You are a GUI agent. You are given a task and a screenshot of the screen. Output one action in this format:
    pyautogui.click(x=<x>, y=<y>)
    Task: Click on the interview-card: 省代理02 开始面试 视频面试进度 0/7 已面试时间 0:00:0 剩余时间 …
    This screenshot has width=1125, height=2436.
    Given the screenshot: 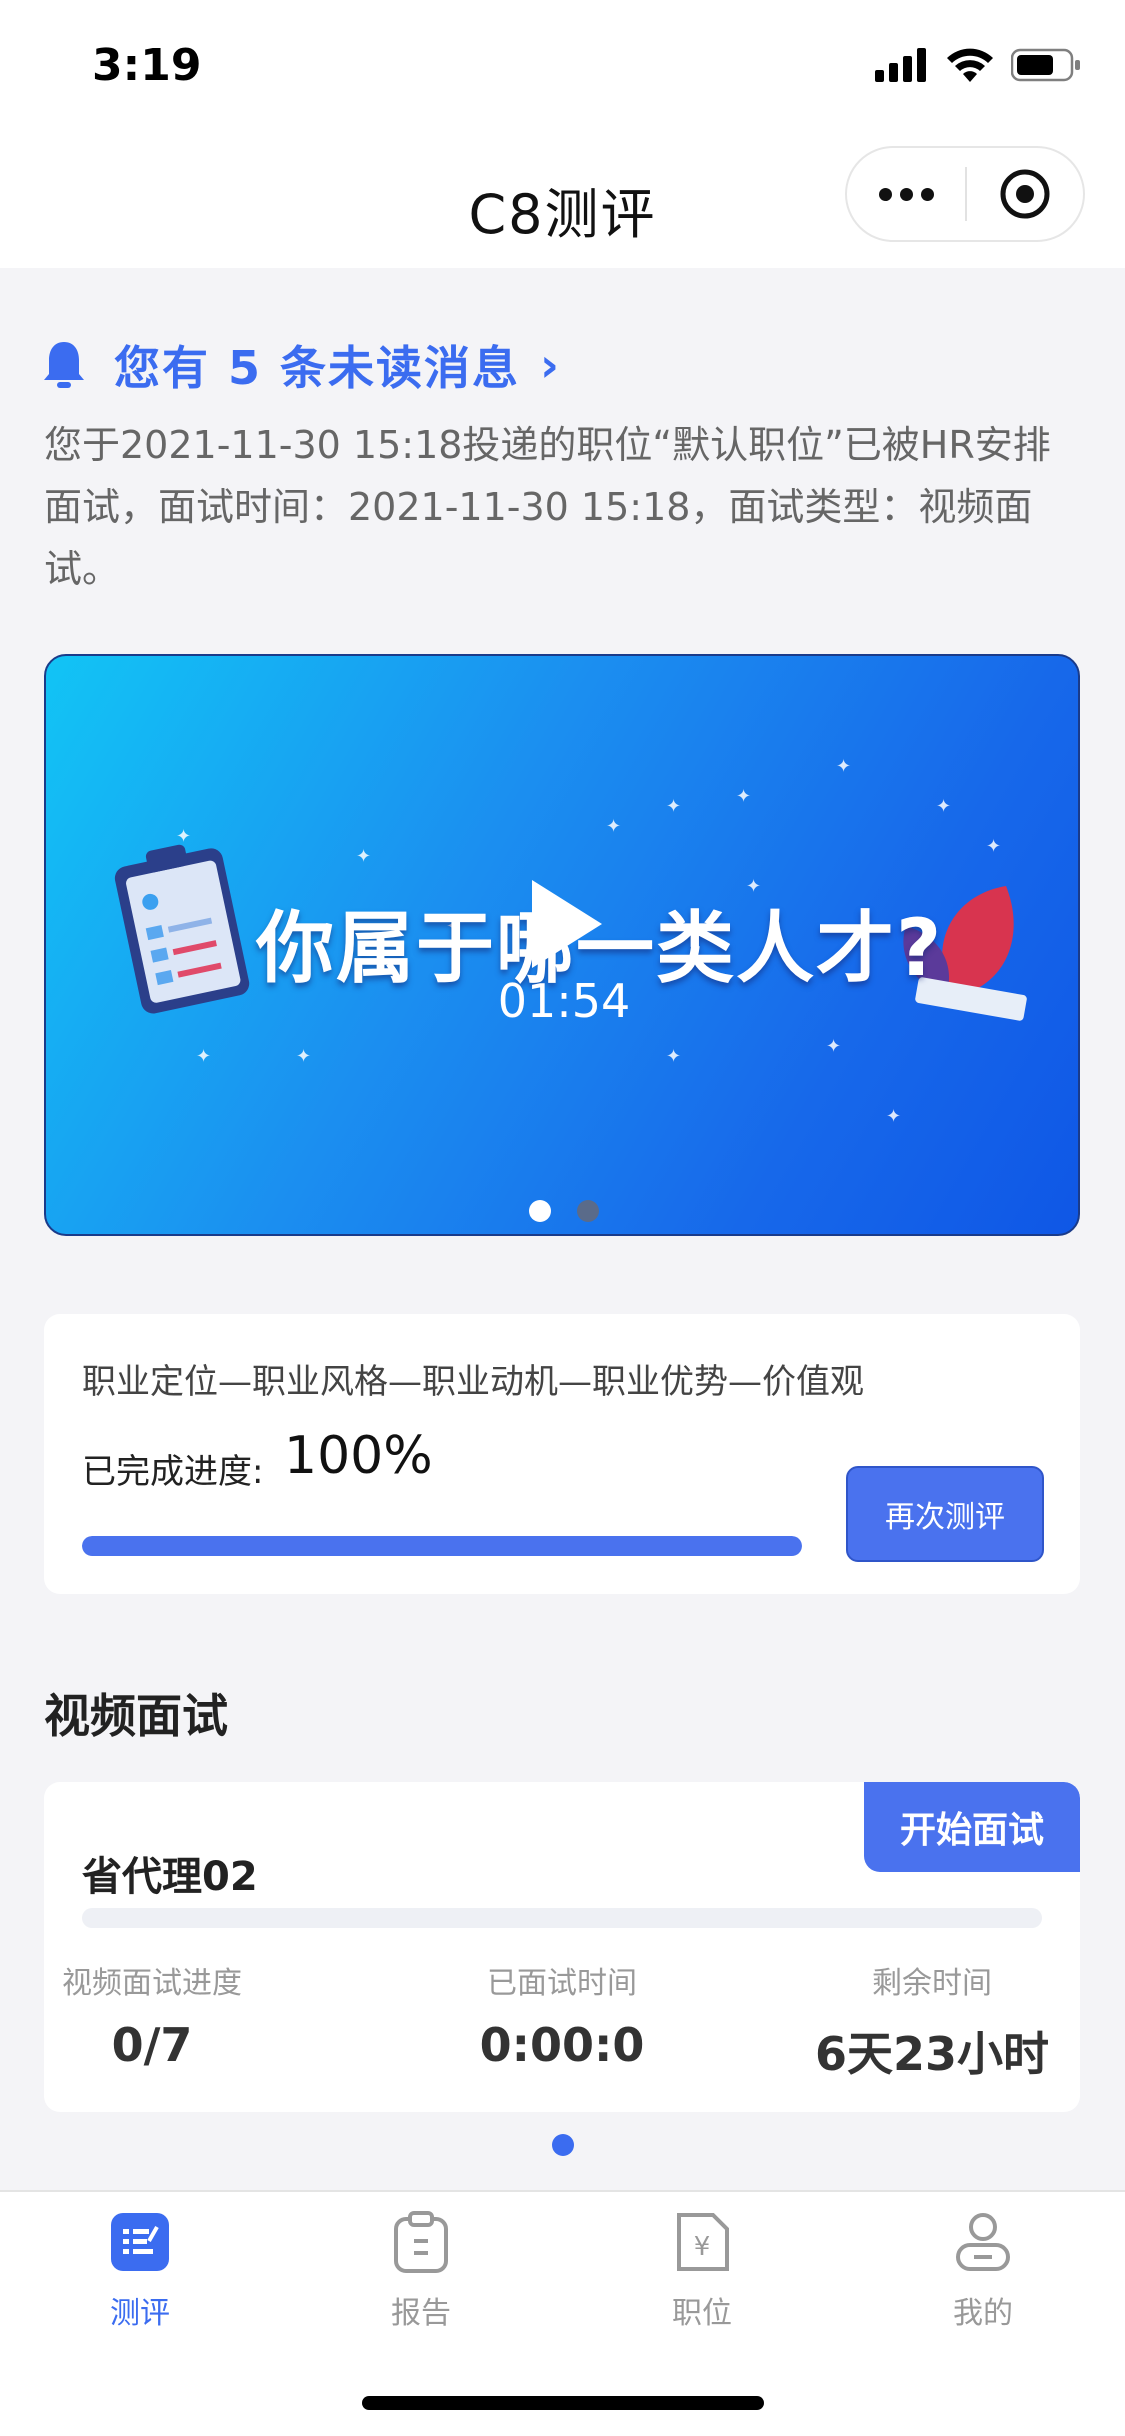 What is the action you would take?
    pyautogui.click(x=562, y=1947)
    